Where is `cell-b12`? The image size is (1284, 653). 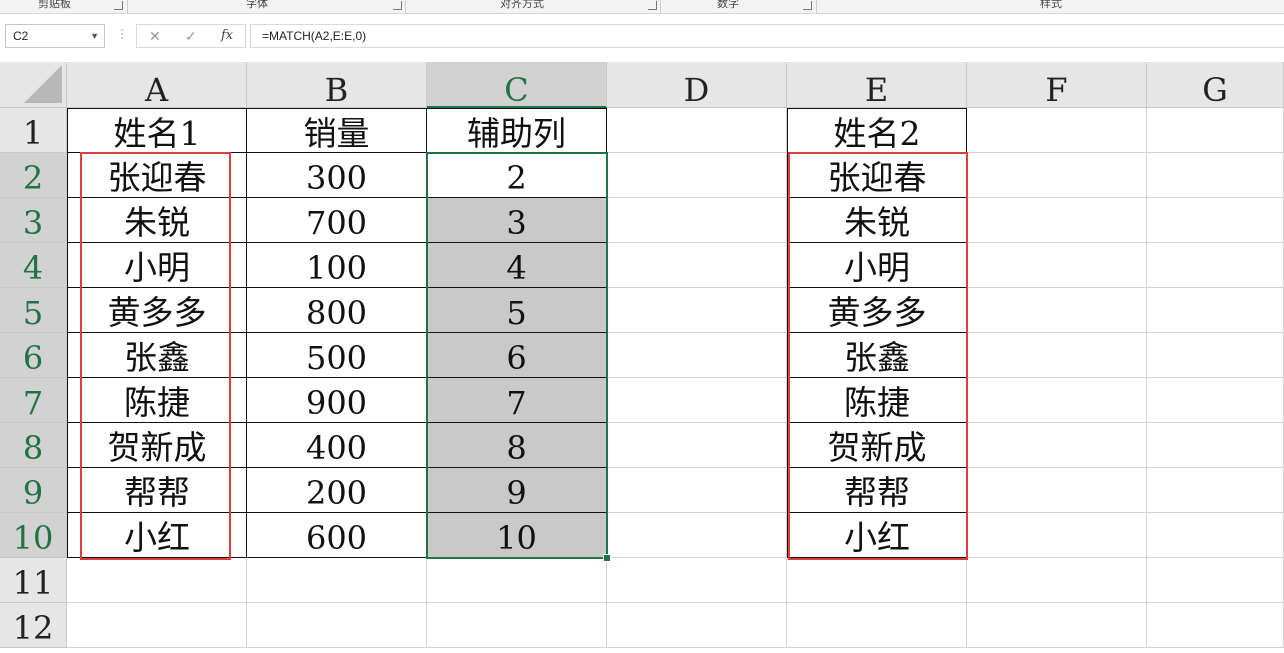
cell-b12 is located at coordinates (337, 625).